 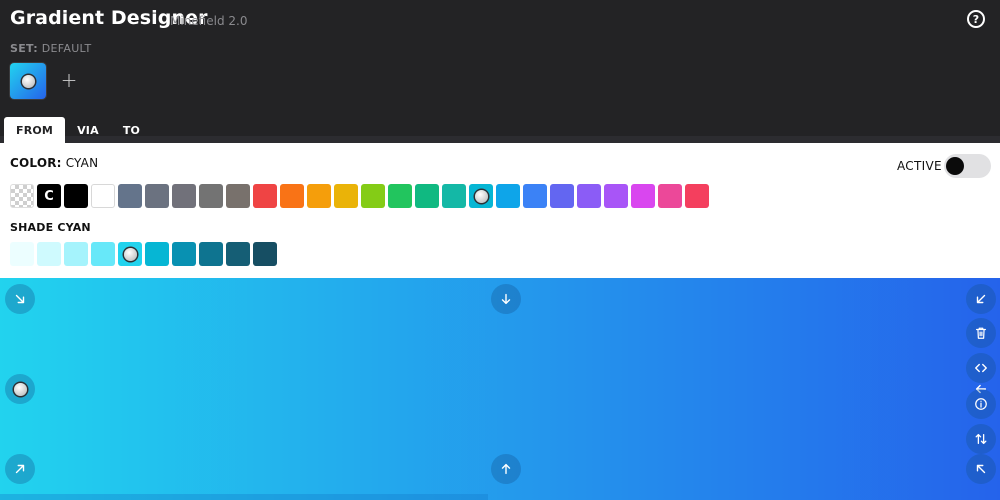 What do you see at coordinates (36, 163) in the screenshot?
I see `color-label-prefix: COLOR:` at bounding box center [36, 163].